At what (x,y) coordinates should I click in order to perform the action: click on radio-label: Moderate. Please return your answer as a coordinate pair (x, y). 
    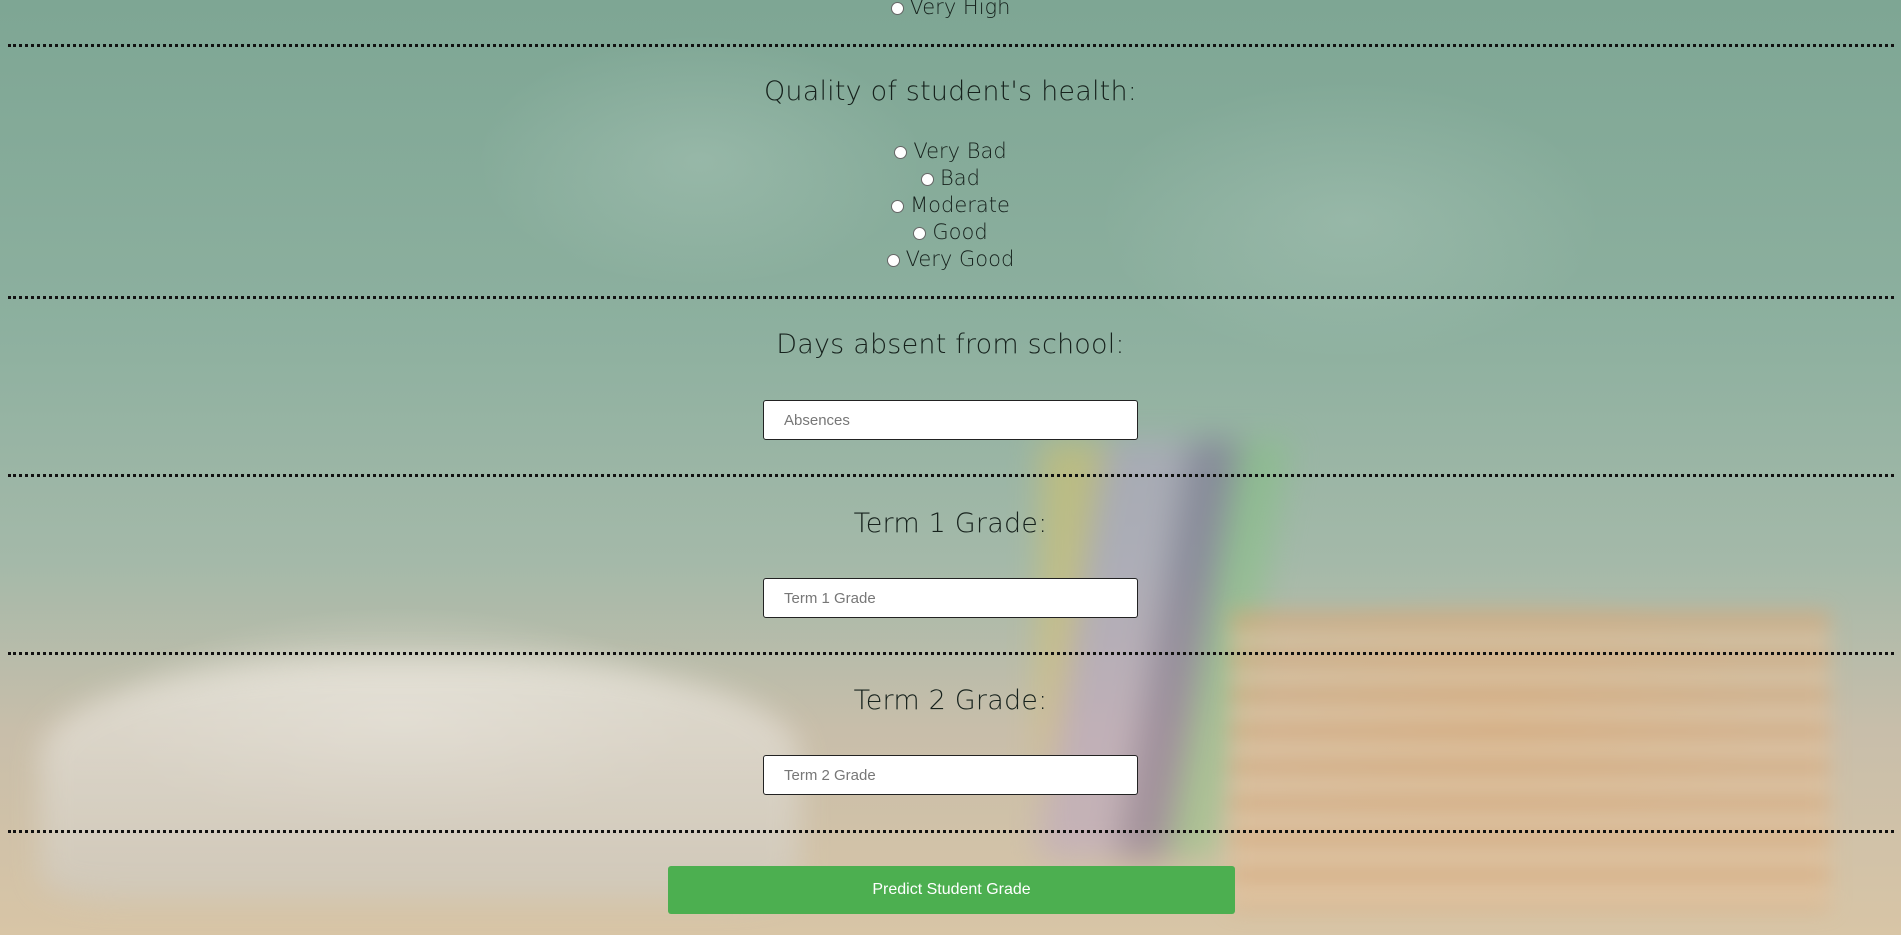
    Looking at the image, I should click on (960, 205).